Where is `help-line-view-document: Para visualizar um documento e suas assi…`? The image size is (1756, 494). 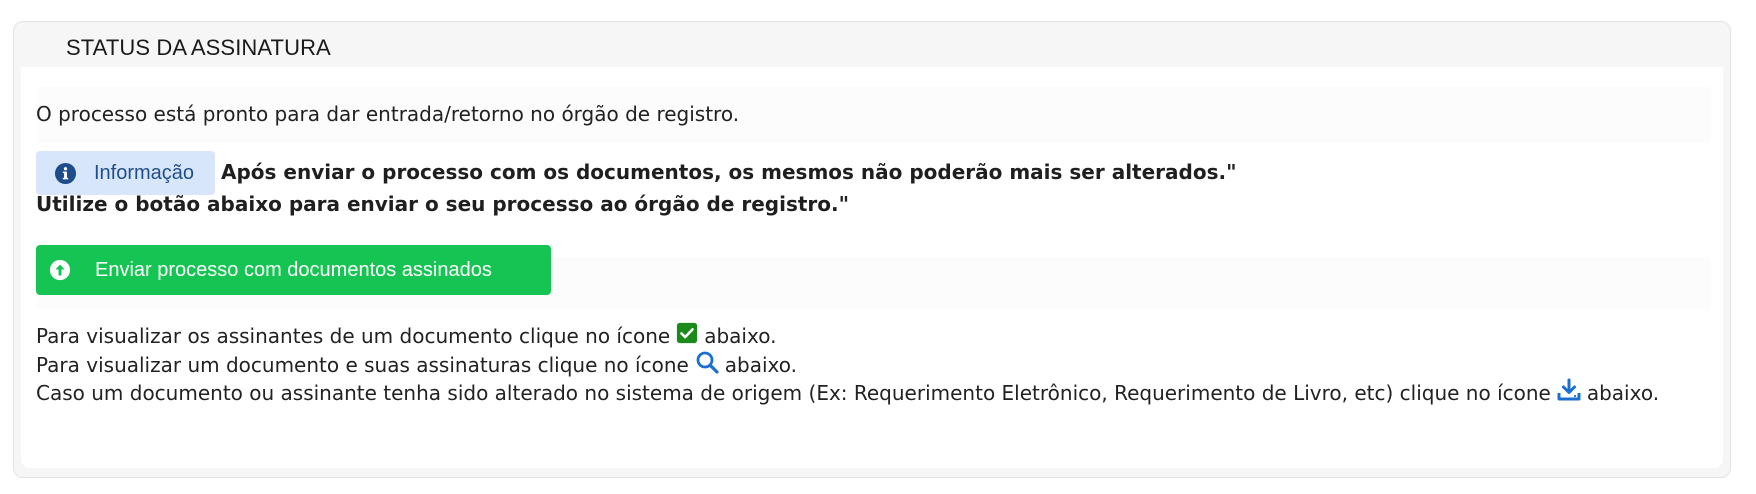
help-line-view-document: Para visualizar um documento e suas assi… is located at coordinates (416, 364).